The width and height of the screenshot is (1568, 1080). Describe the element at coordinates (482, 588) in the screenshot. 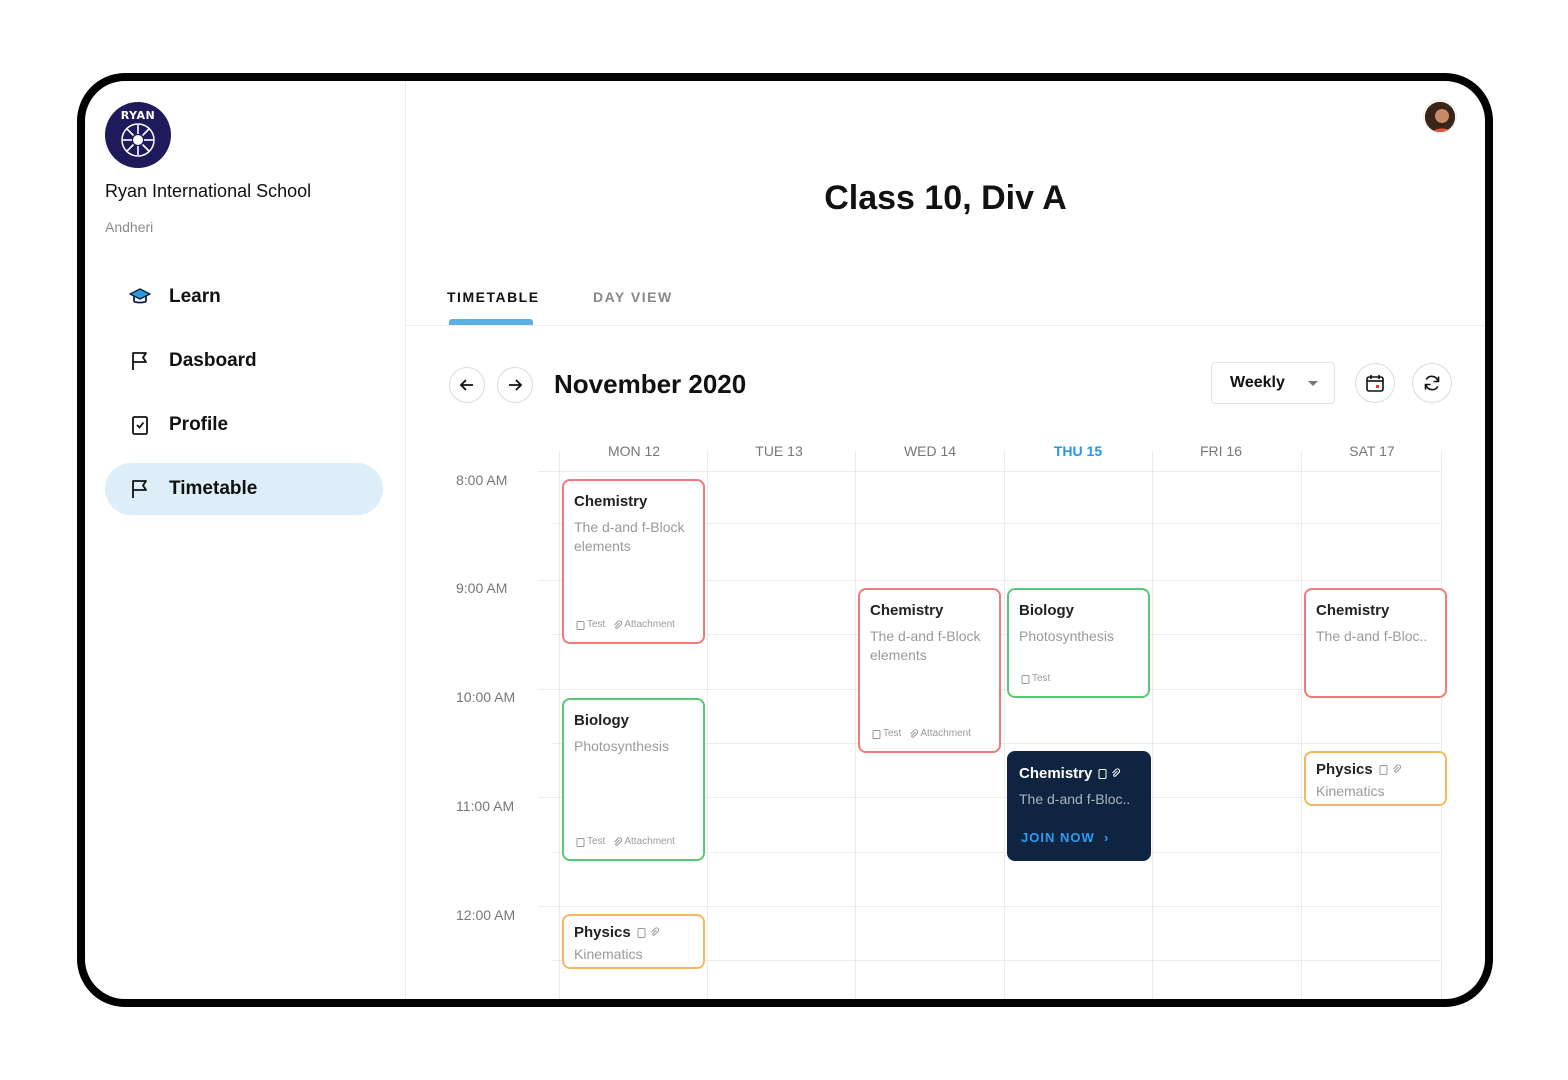

I see `time-label: 9:00 AM` at that location.